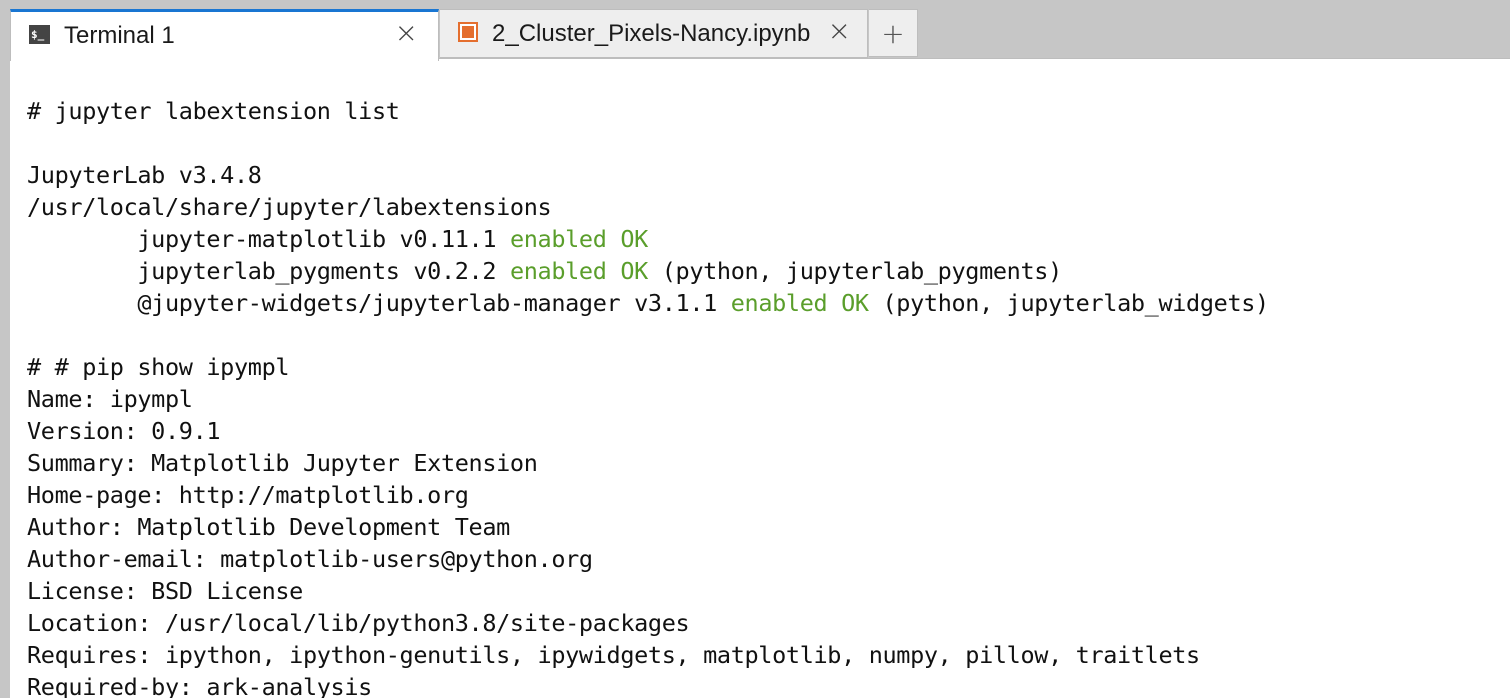  What do you see at coordinates (124, 431) in the screenshot?
I see `terminal-text: Version: 0.9.1` at bounding box center [124, 431].